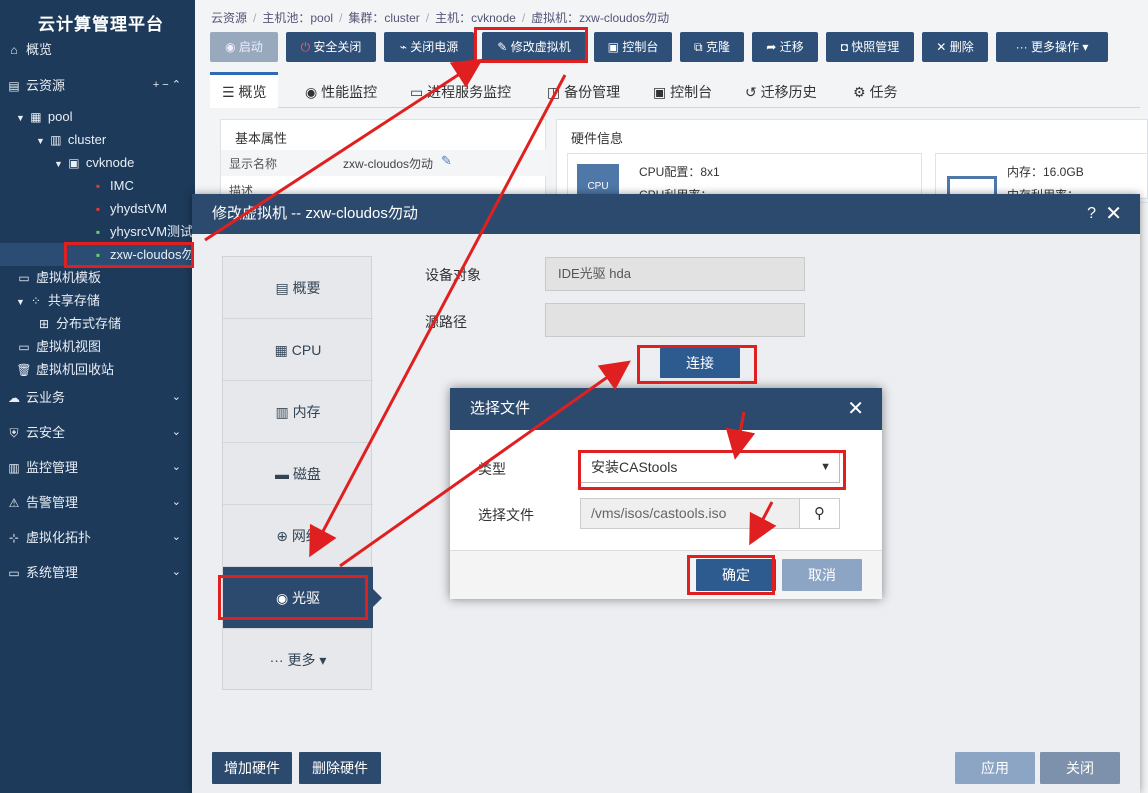  I want to click on close-button: 关闭, so click(1080, 768).